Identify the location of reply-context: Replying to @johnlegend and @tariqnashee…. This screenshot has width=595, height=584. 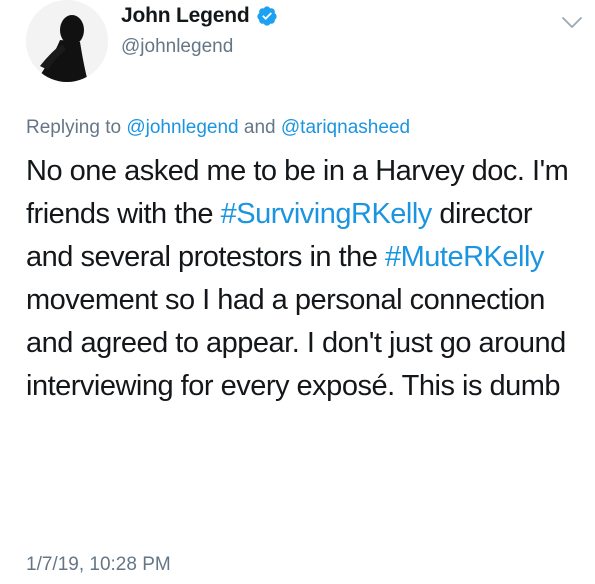
(218, 128).